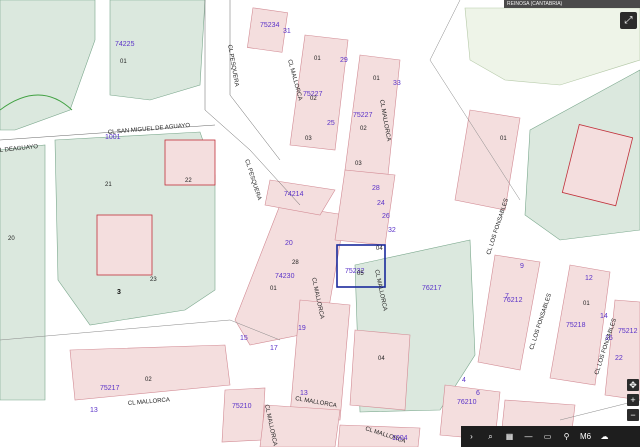 The width and height of the screenshot is (640, 447). I want to click on map-toolbar: › ⌕ ▦ — ▭ ⚲ M6 ☁, so click(550, 436).